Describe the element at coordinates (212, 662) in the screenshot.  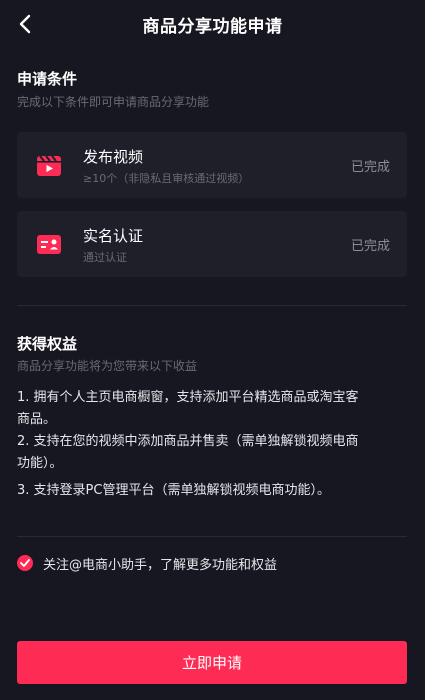
I see `apply-button: 立即申请` at that location.